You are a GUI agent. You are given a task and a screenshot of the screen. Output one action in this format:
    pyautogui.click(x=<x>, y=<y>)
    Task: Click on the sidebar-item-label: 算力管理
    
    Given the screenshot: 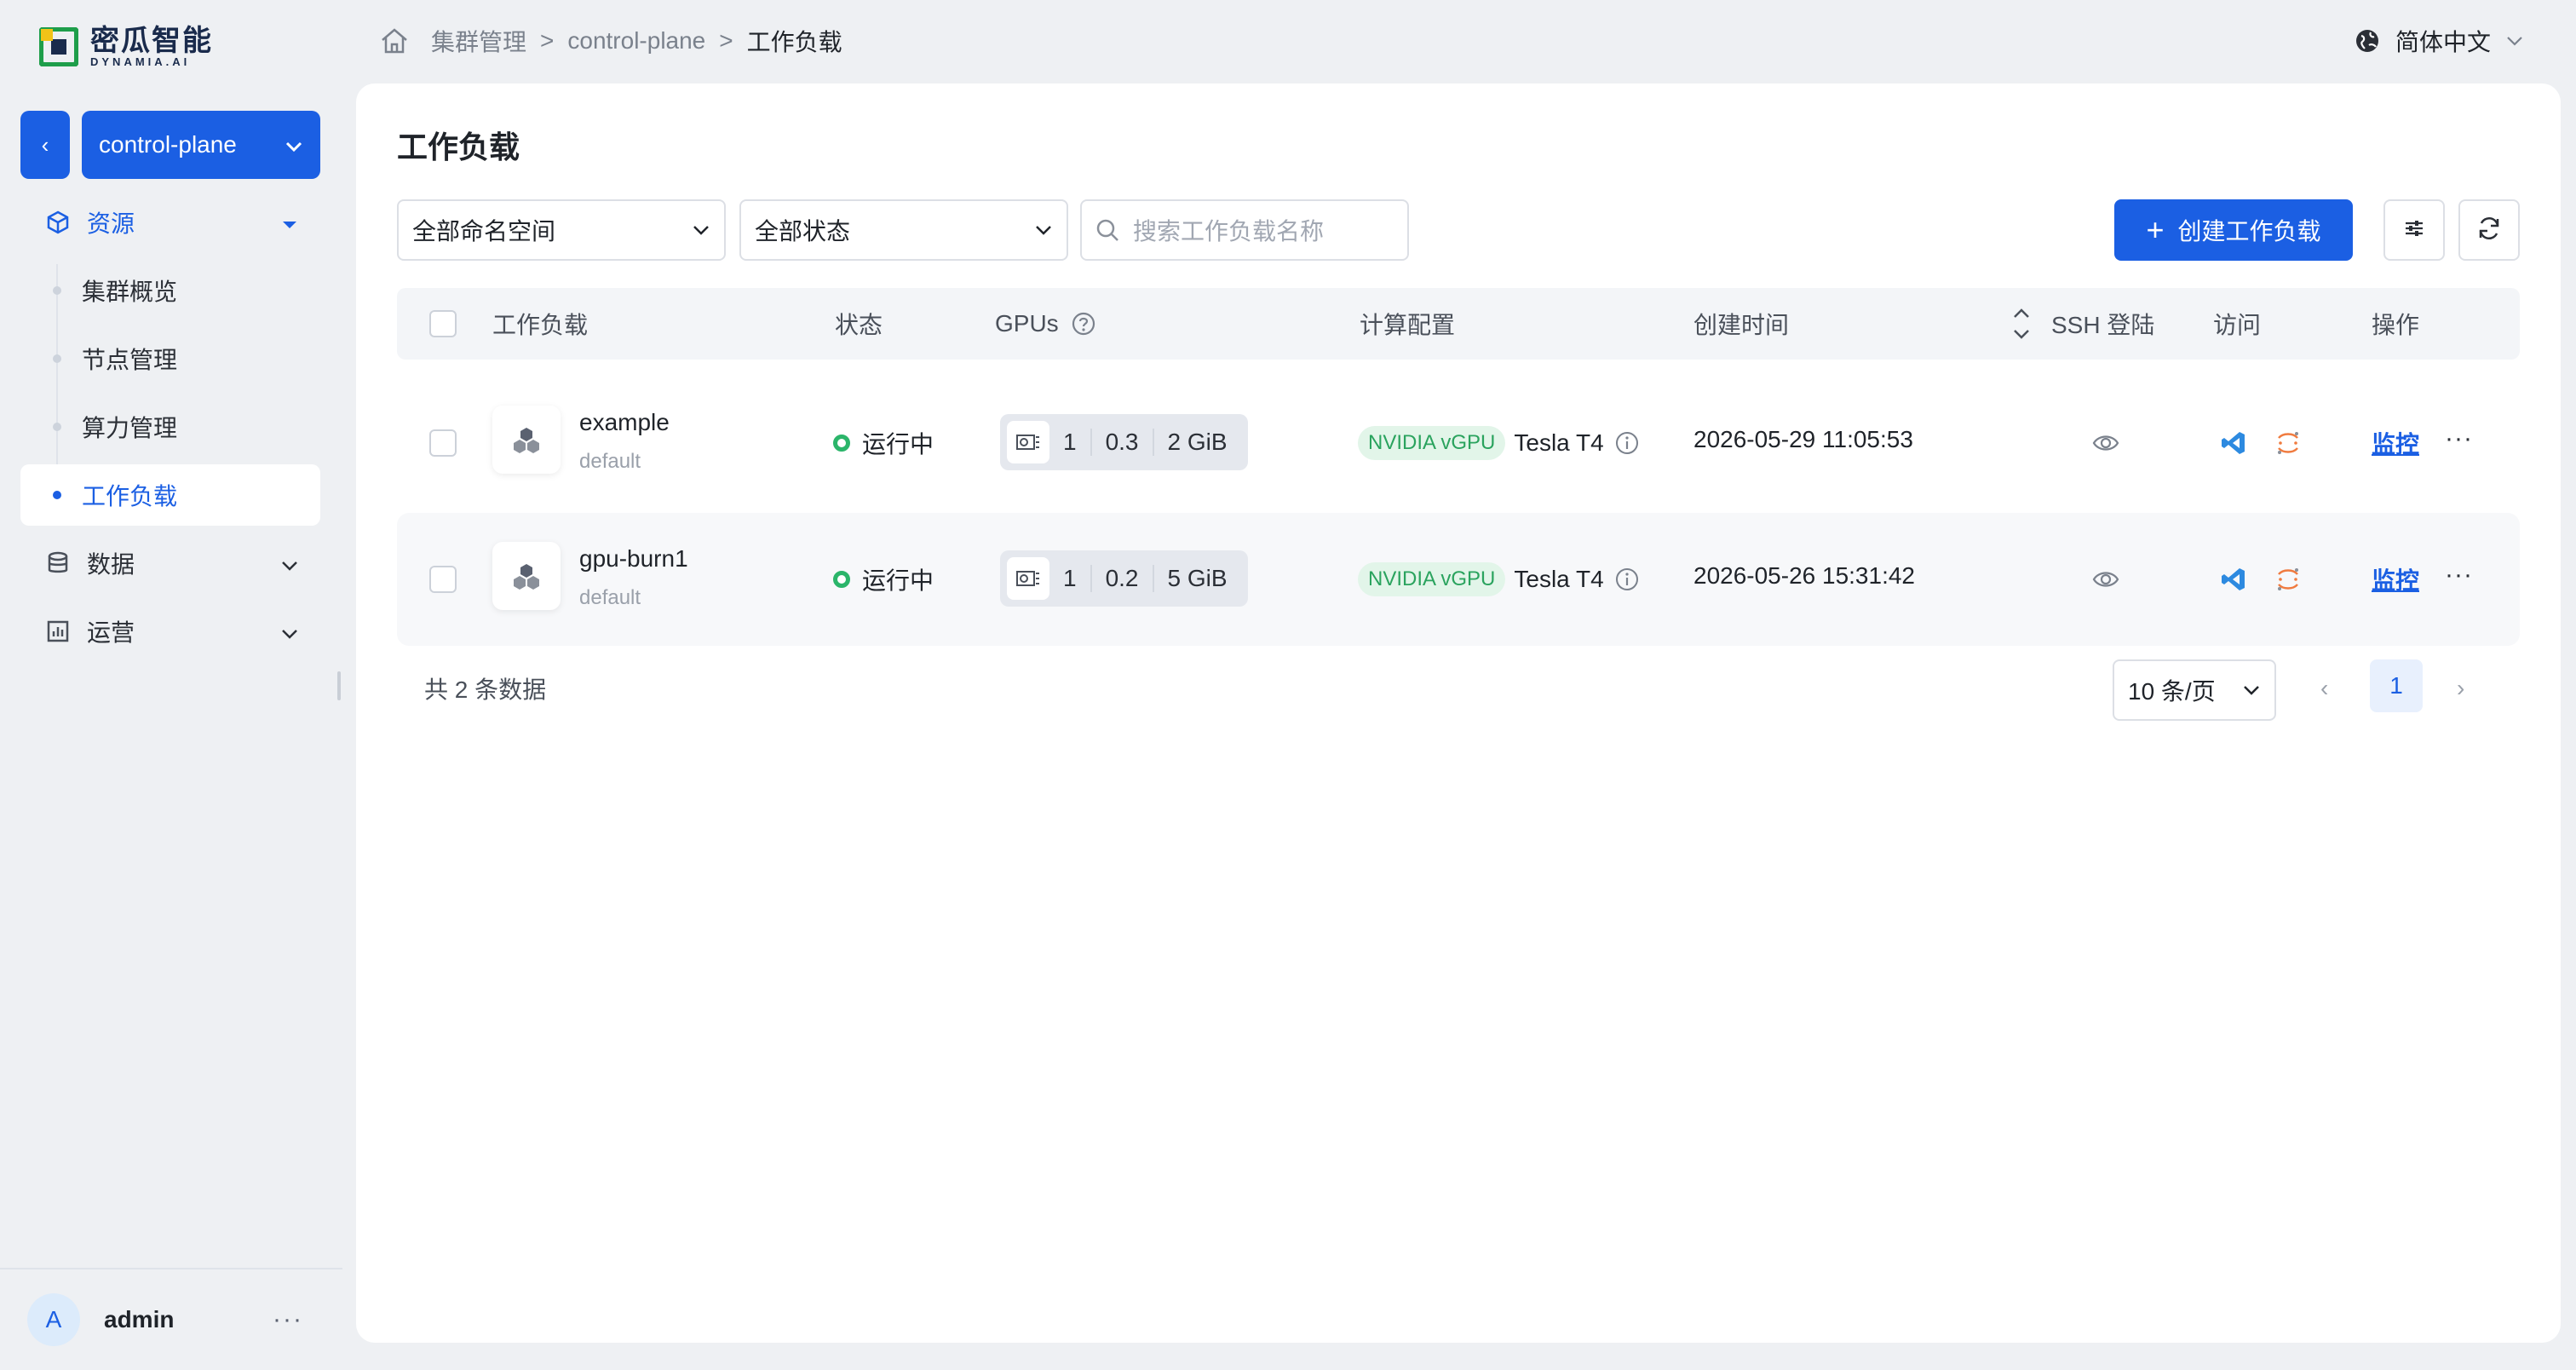 What is the action you would take?
    pyautogui.click(x=130, y=428)
    